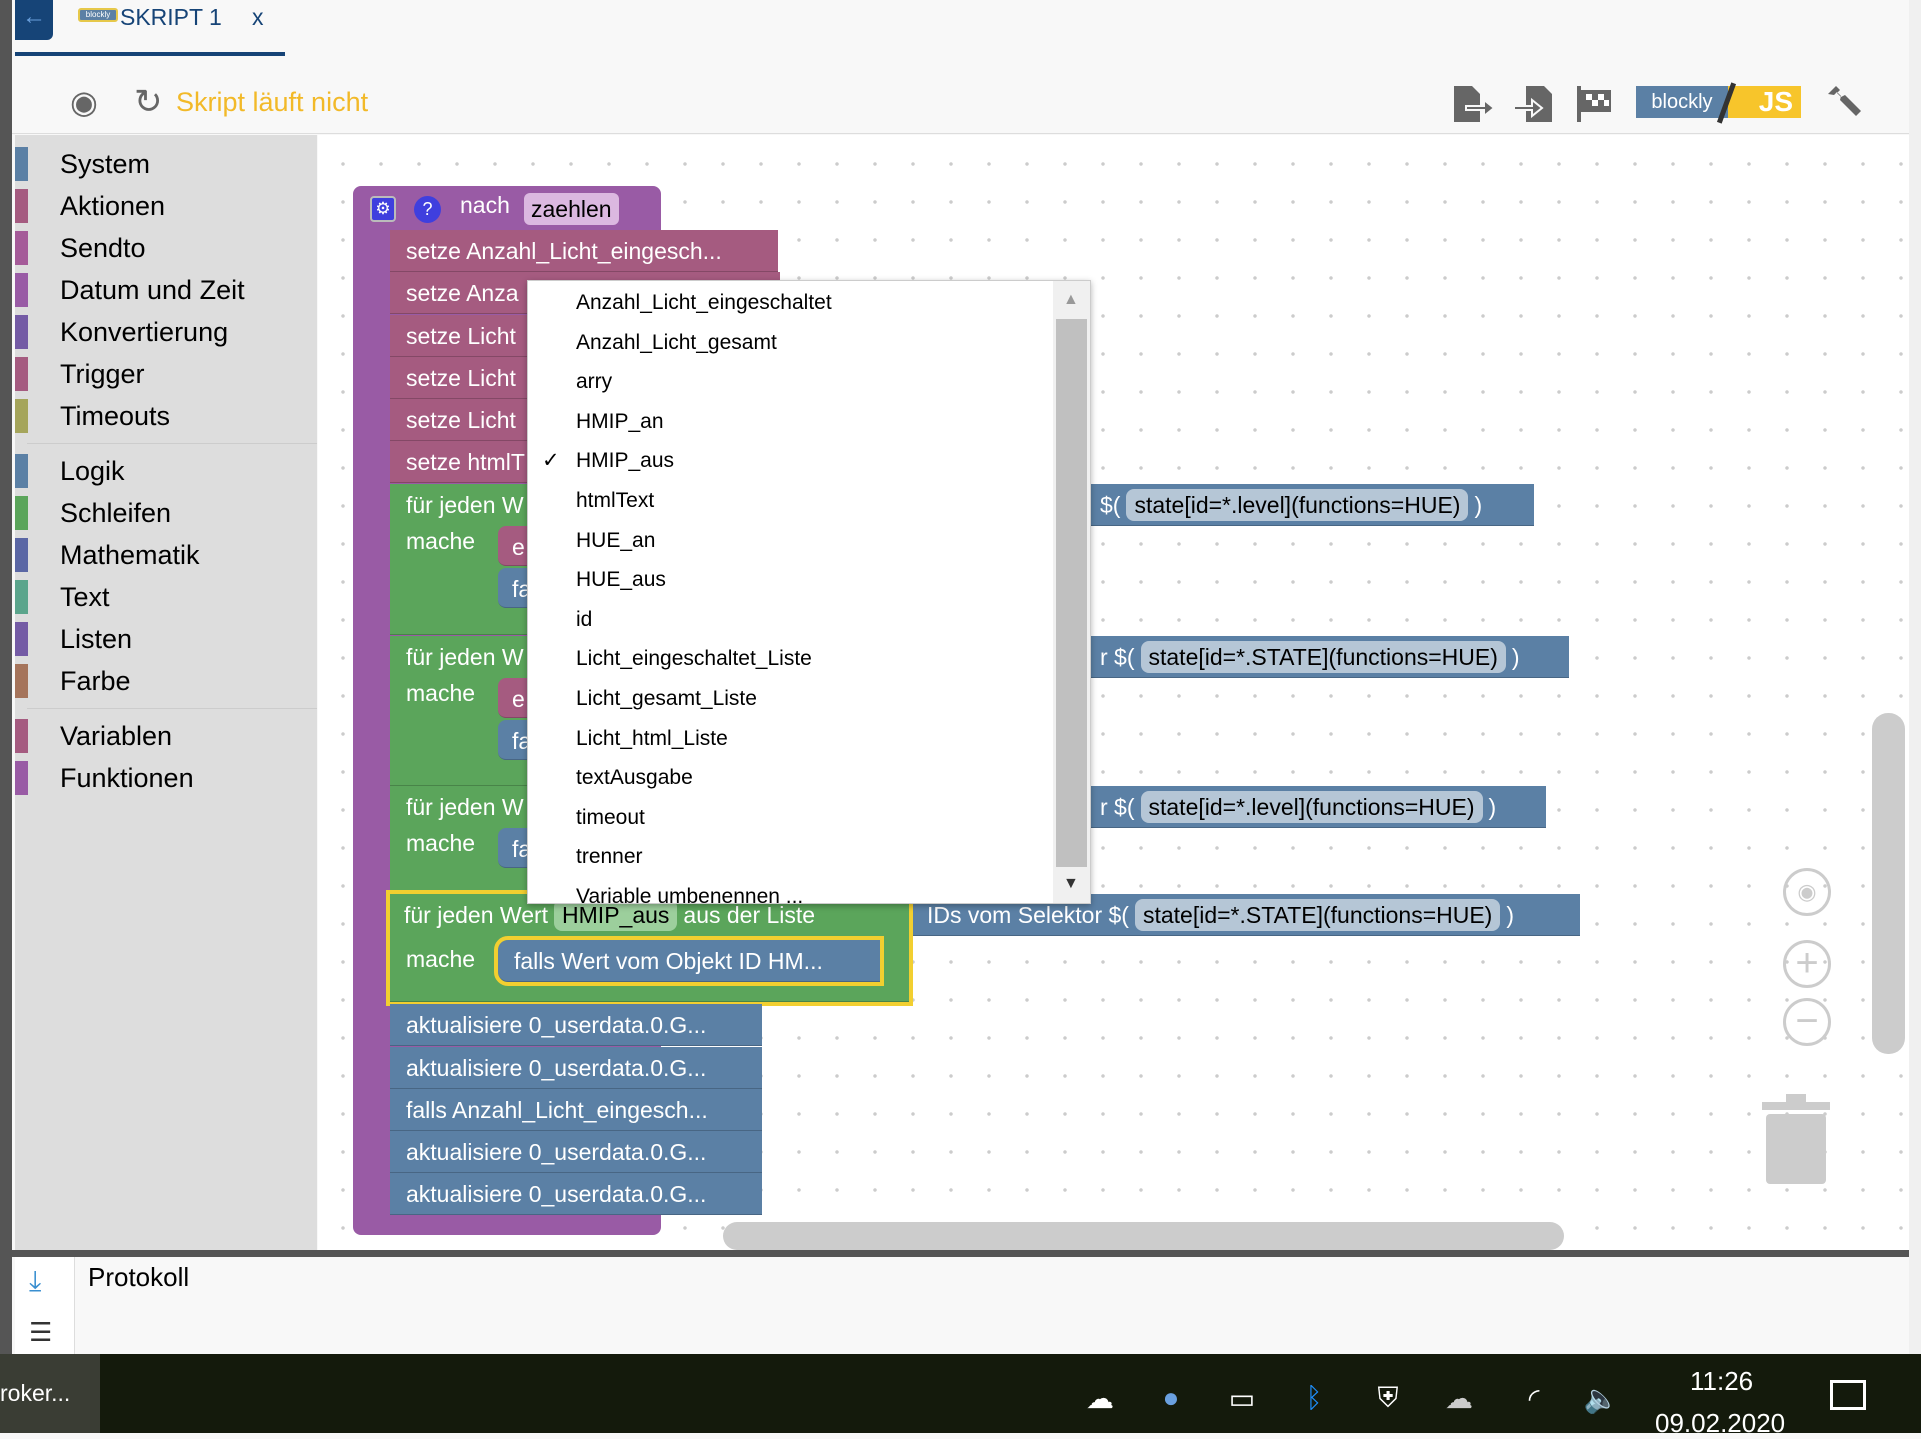  I want to click on log-list-icon: ☰, so click(40, 1332).